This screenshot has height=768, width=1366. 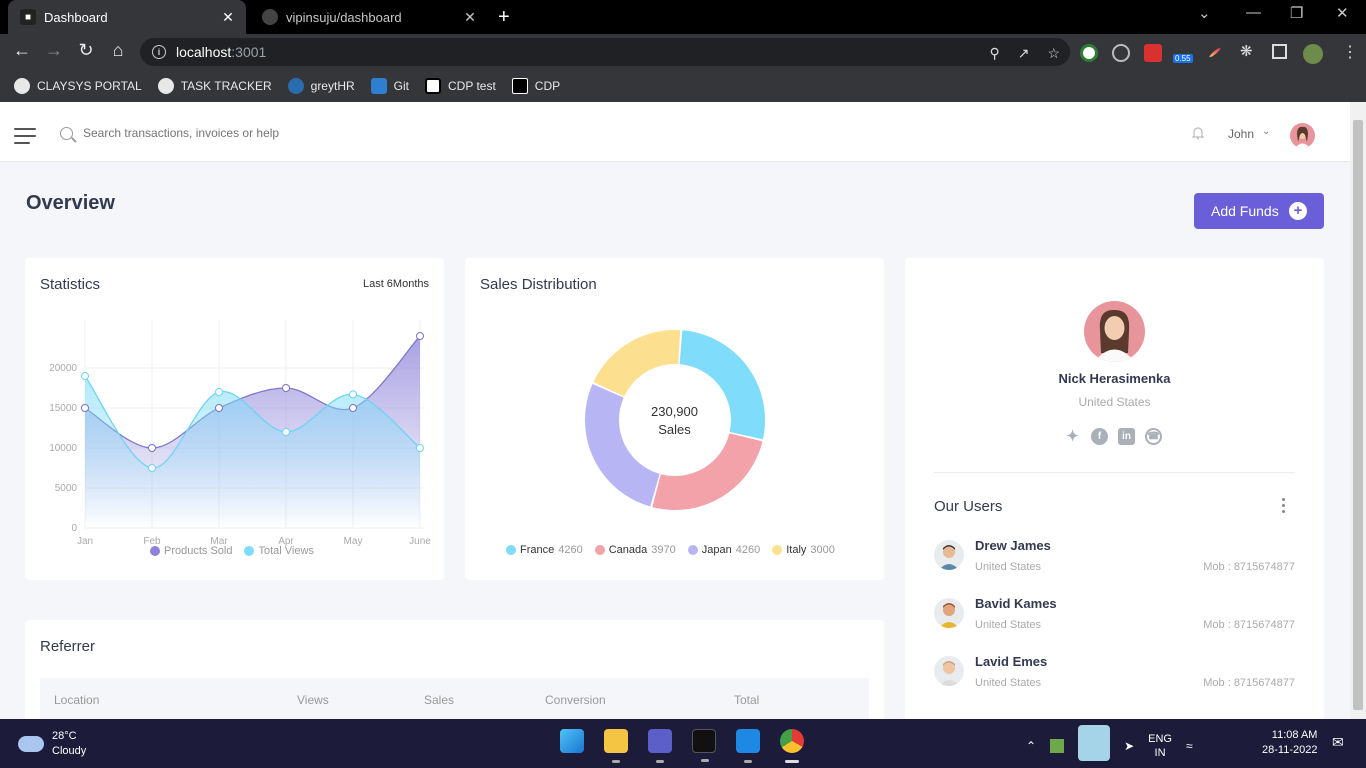 What do you see at coordinates (538, 284) in the screenshot?
I see `card-title: Sales Distribution` at bounding box center [538, 284].